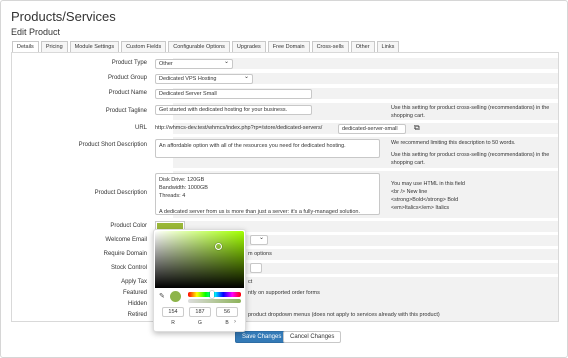 Image resolution: width=568 pixels, height=358 pixels. I want to click on page-subtitle: Edit Product, so click(36, 32).